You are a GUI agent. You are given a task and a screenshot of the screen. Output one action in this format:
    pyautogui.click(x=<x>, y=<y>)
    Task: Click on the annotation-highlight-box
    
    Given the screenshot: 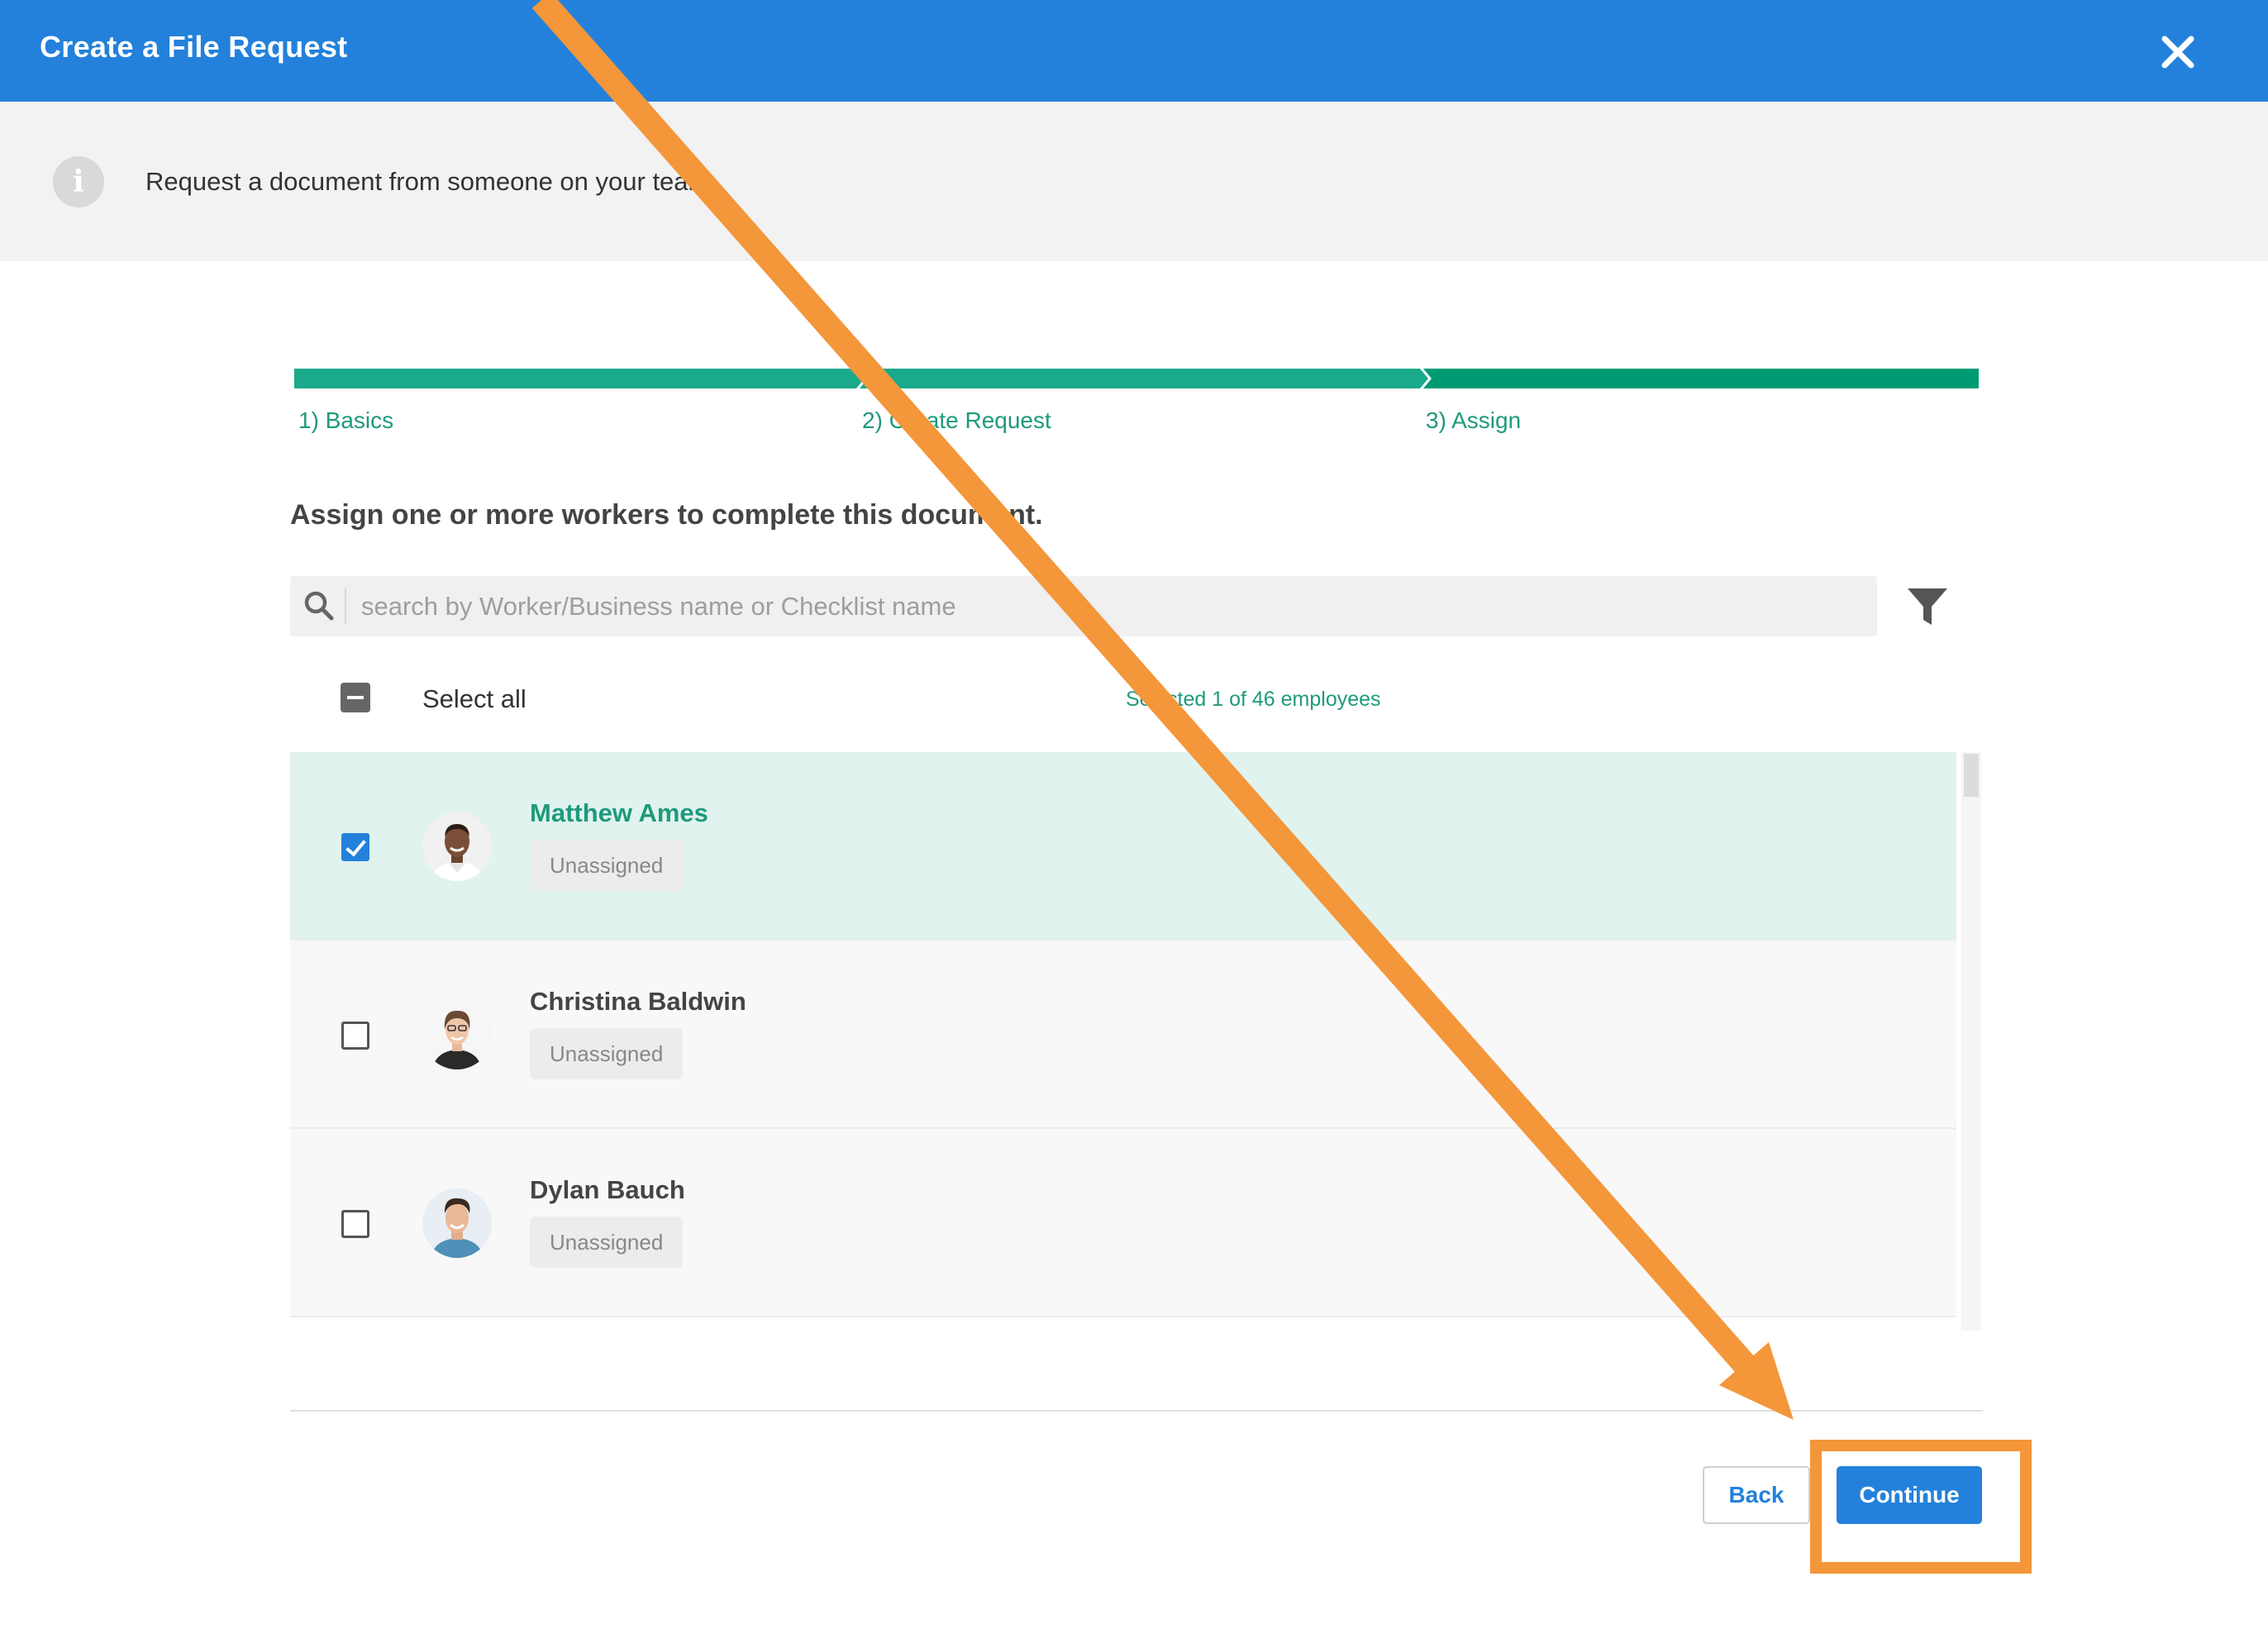 What is the action you would take?
    pyautogui.click(x=1921, y=1507)
    